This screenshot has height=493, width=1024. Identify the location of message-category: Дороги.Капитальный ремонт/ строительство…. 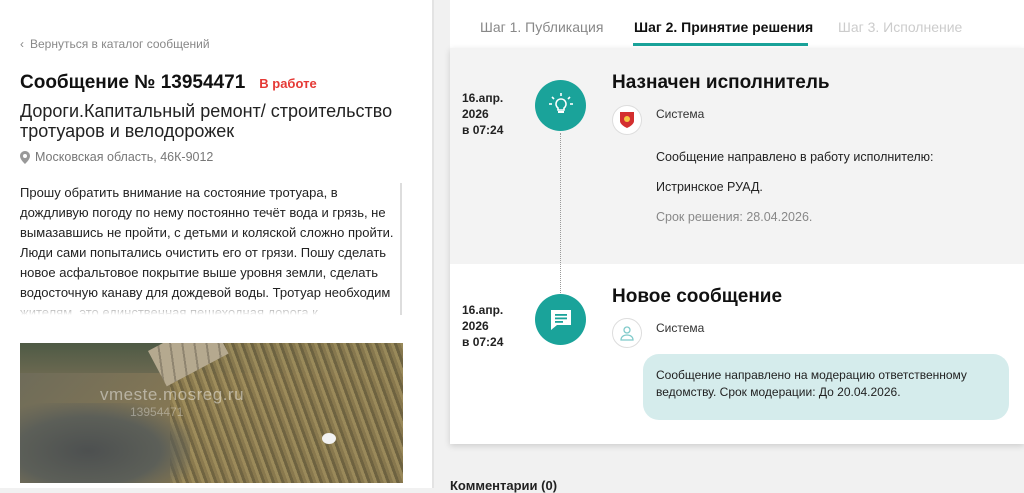
(206, 121).